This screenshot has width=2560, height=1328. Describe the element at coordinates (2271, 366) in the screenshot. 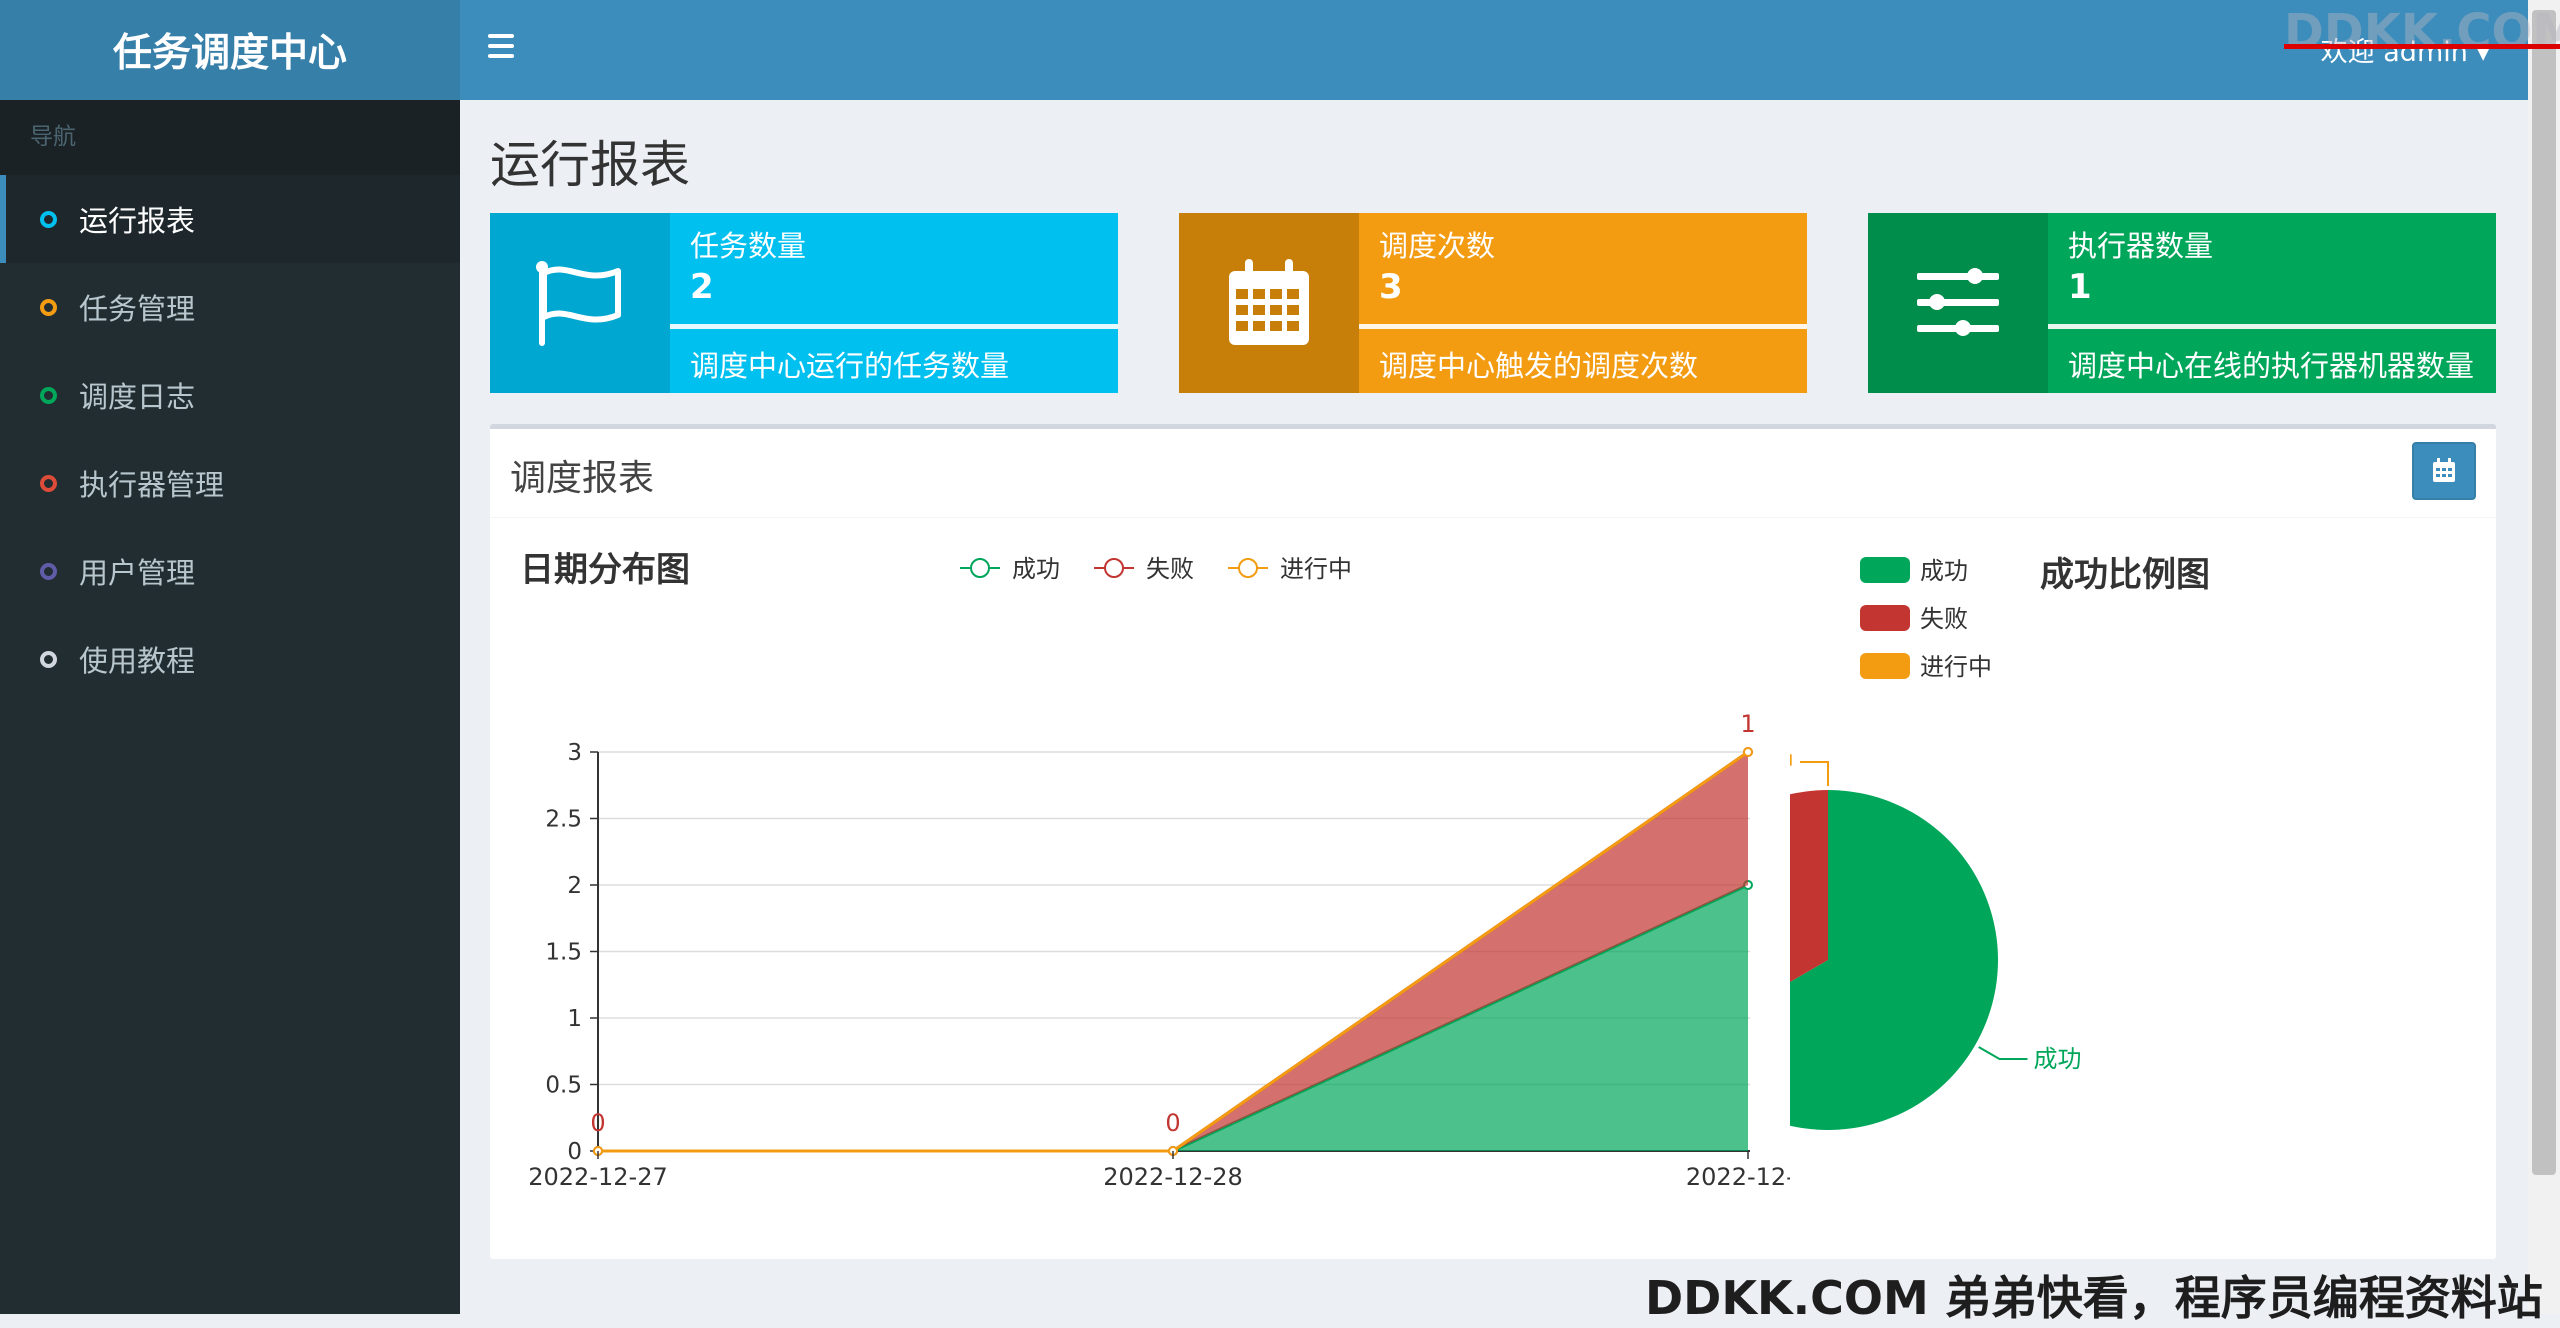

I see `info-box-description: 调度中心在线的执行器机器数量` at that location.